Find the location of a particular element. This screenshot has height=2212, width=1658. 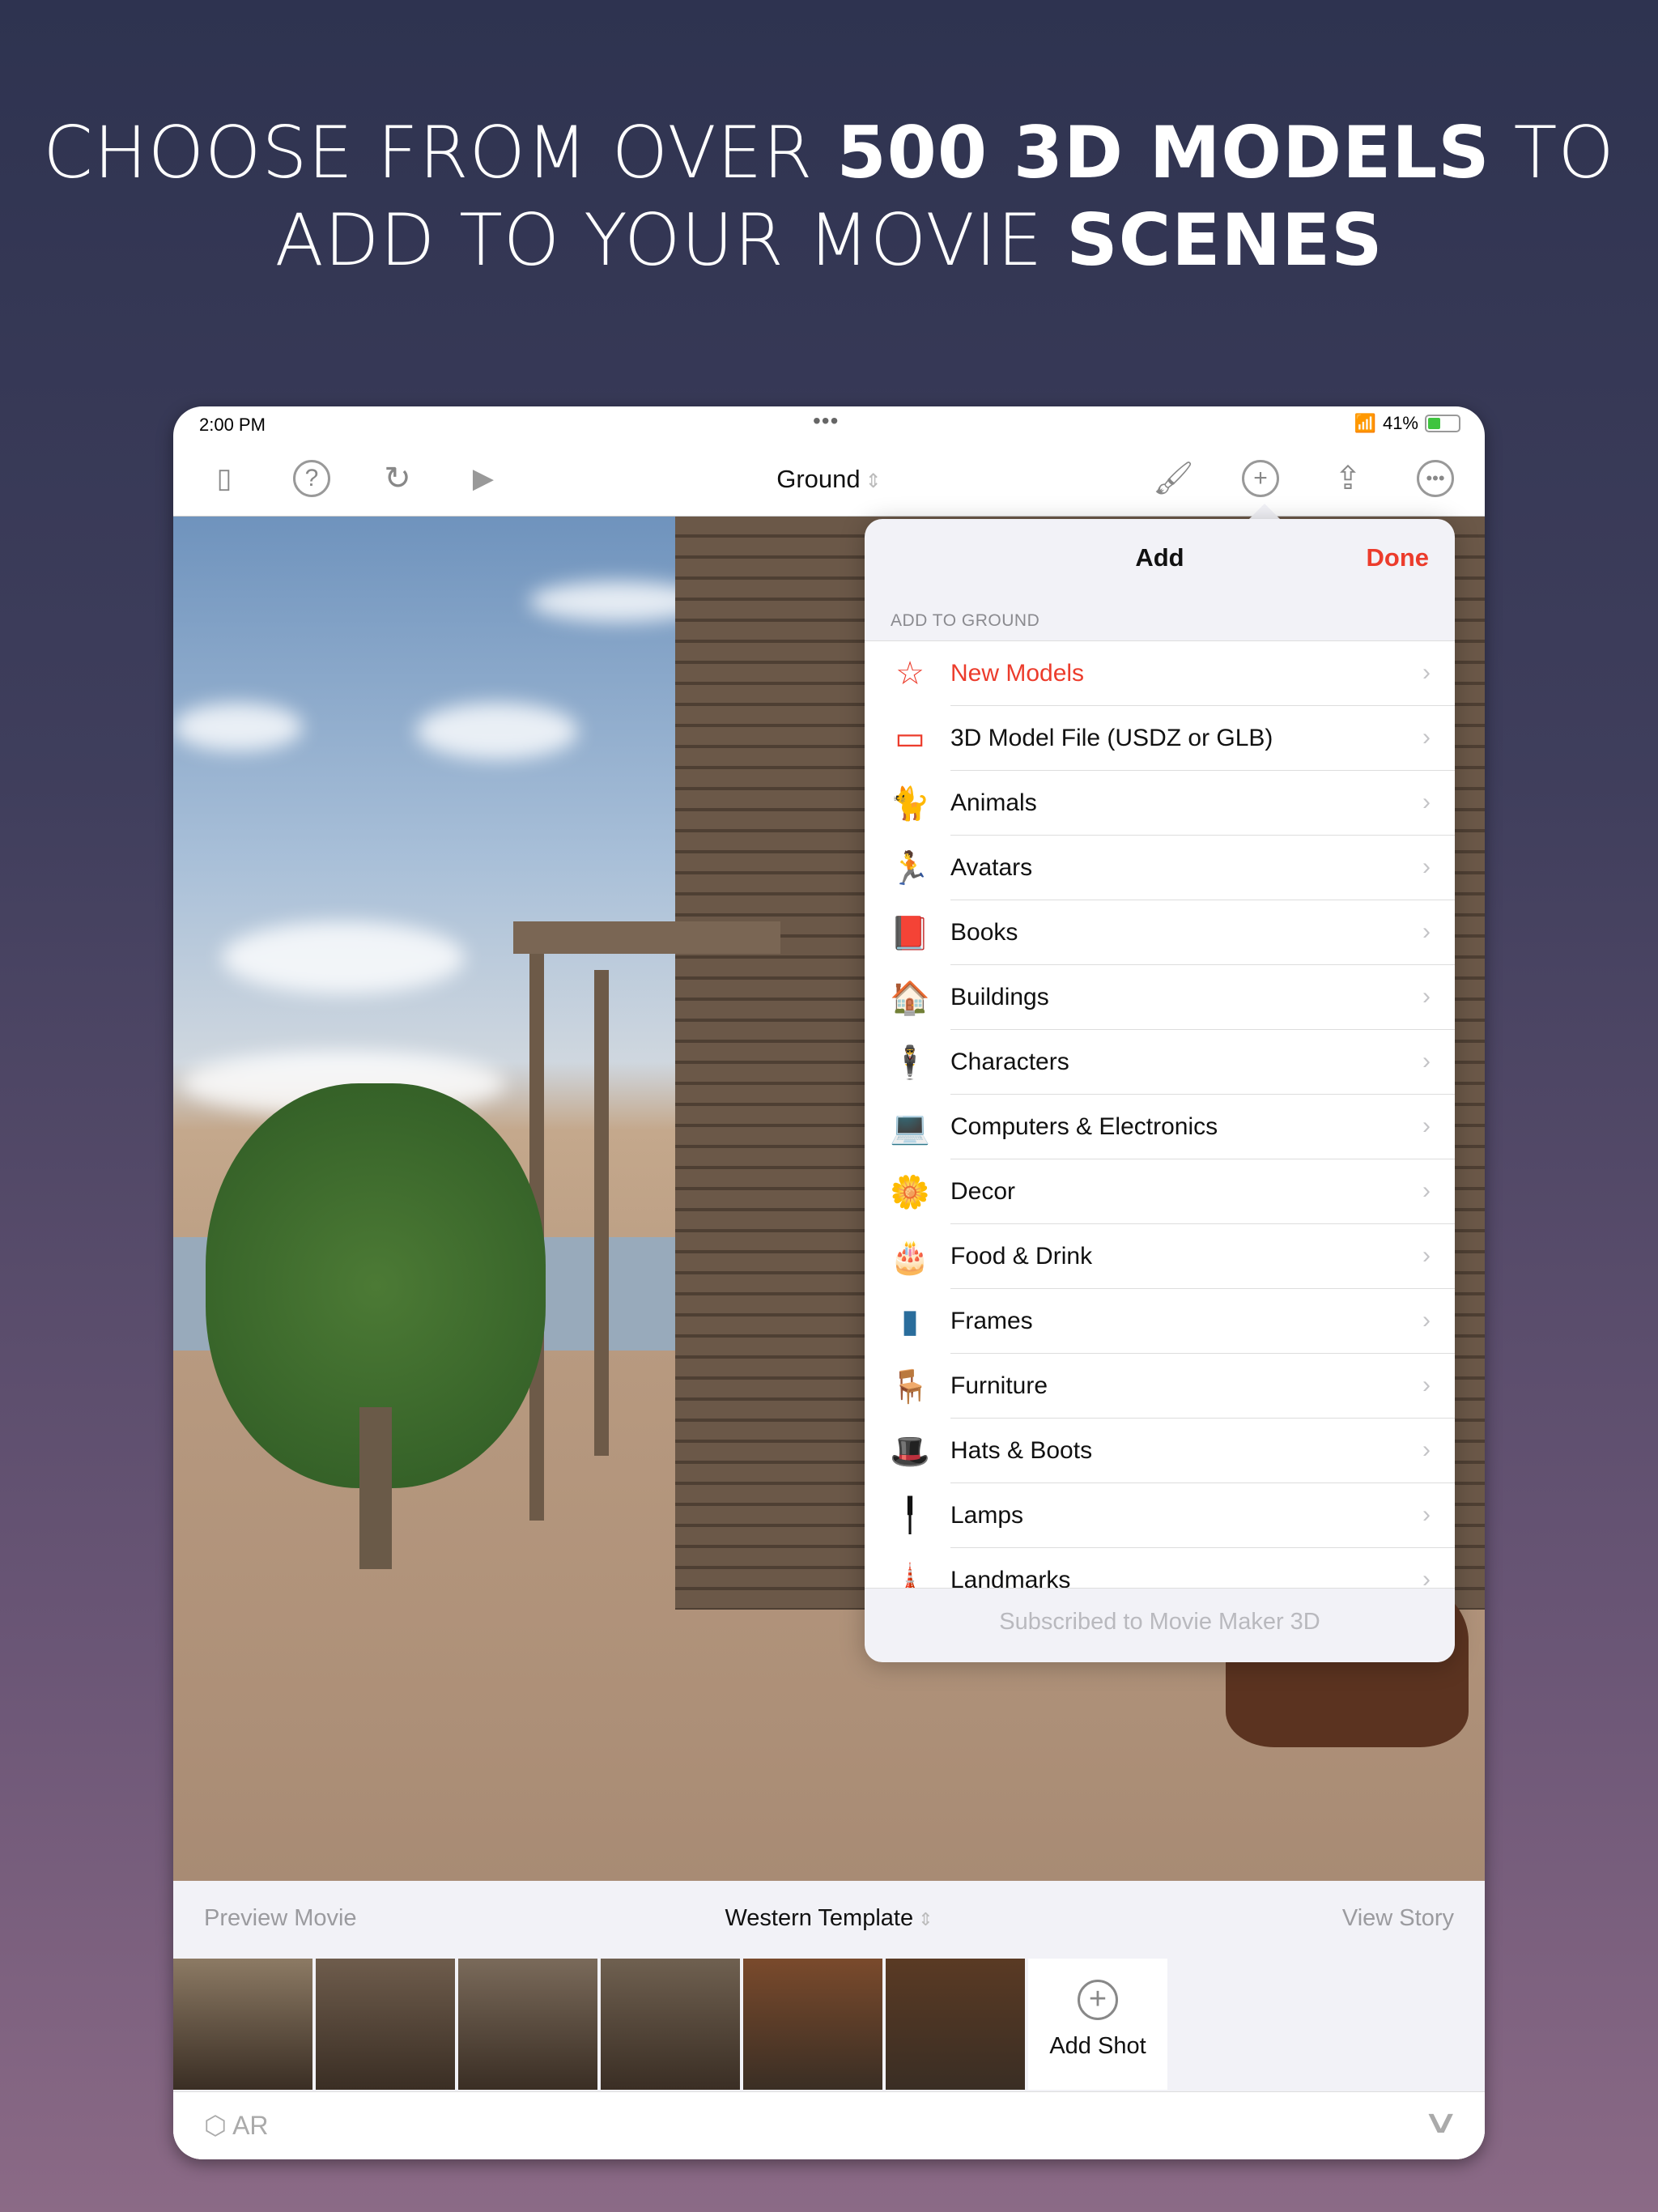

category-row: 📕 Books › is located at coordinates (1160, 933).